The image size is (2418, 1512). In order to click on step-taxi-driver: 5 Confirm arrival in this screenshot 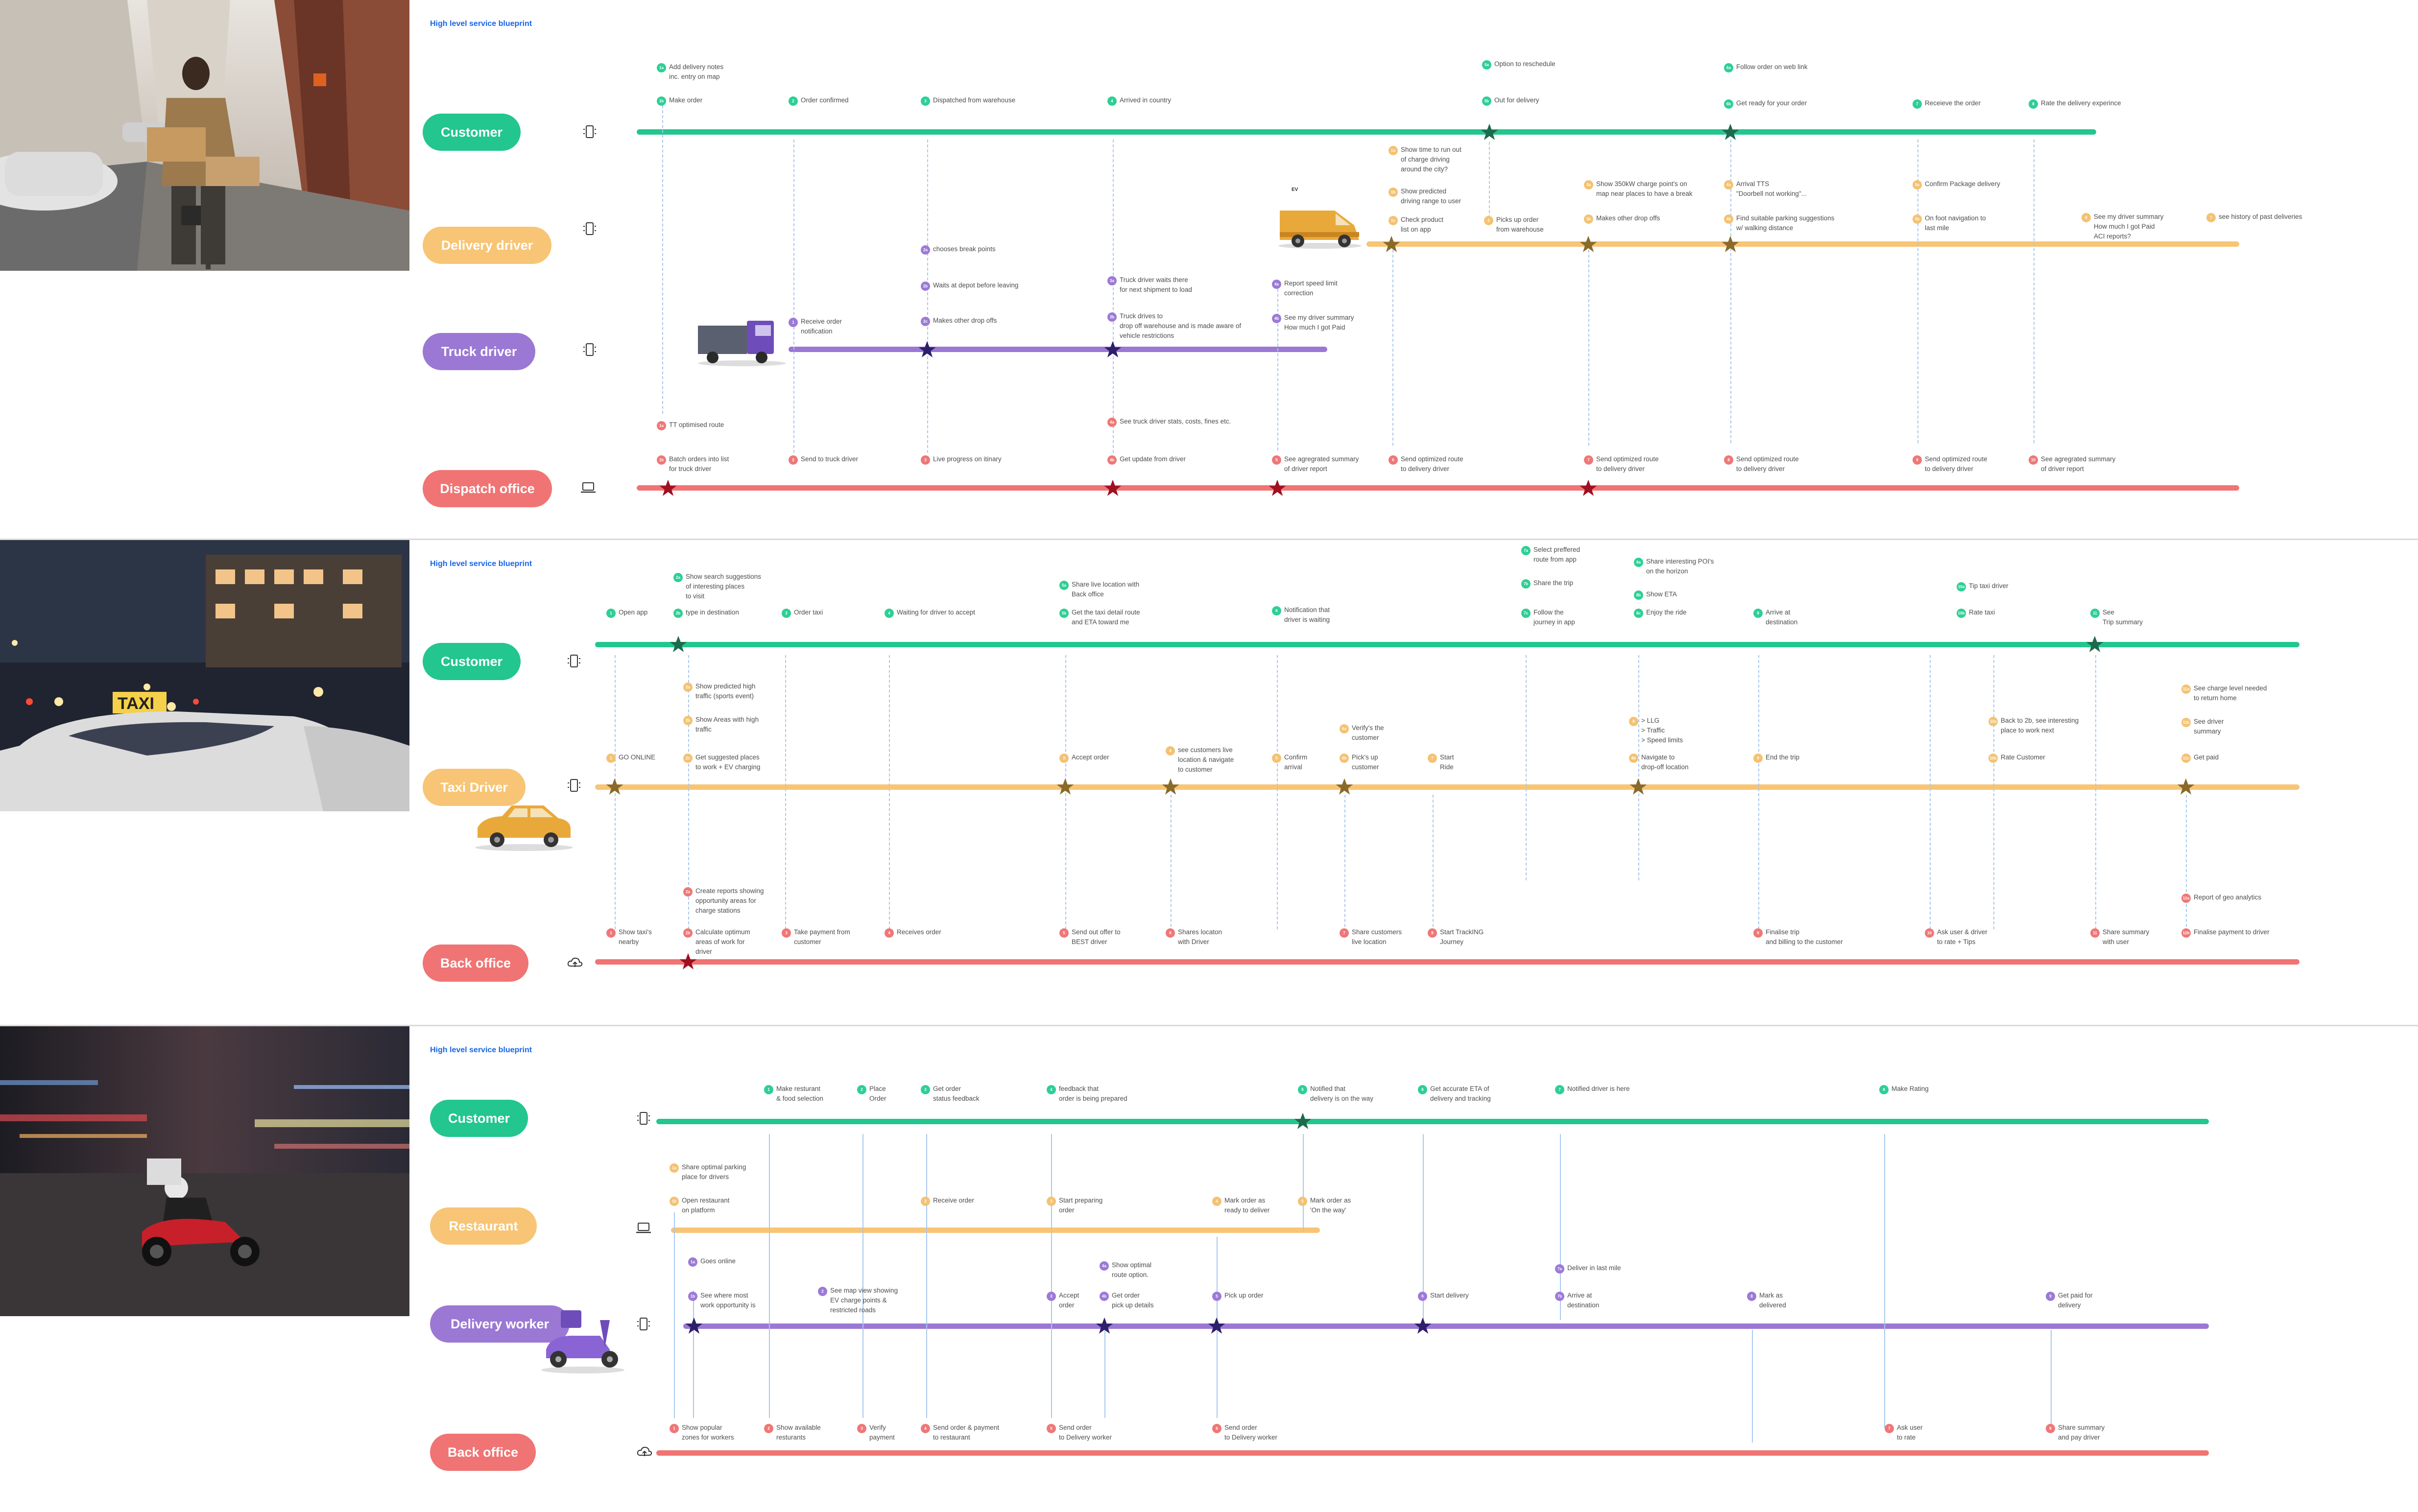, I will do `click(1289, 763)`.